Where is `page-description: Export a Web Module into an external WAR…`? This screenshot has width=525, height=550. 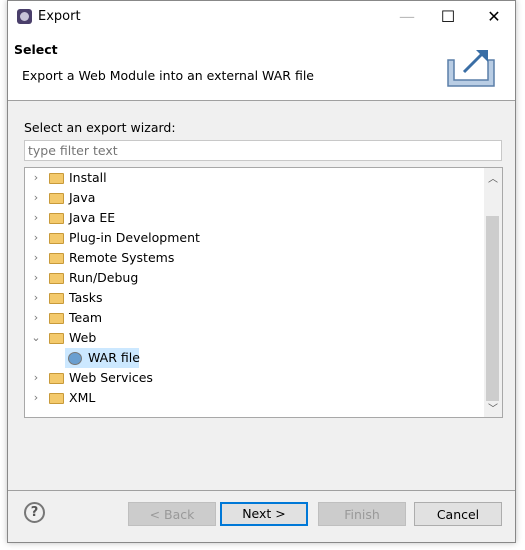
page-description: Export a Web Module into an external WAR… is located at coordinates (168, 75).